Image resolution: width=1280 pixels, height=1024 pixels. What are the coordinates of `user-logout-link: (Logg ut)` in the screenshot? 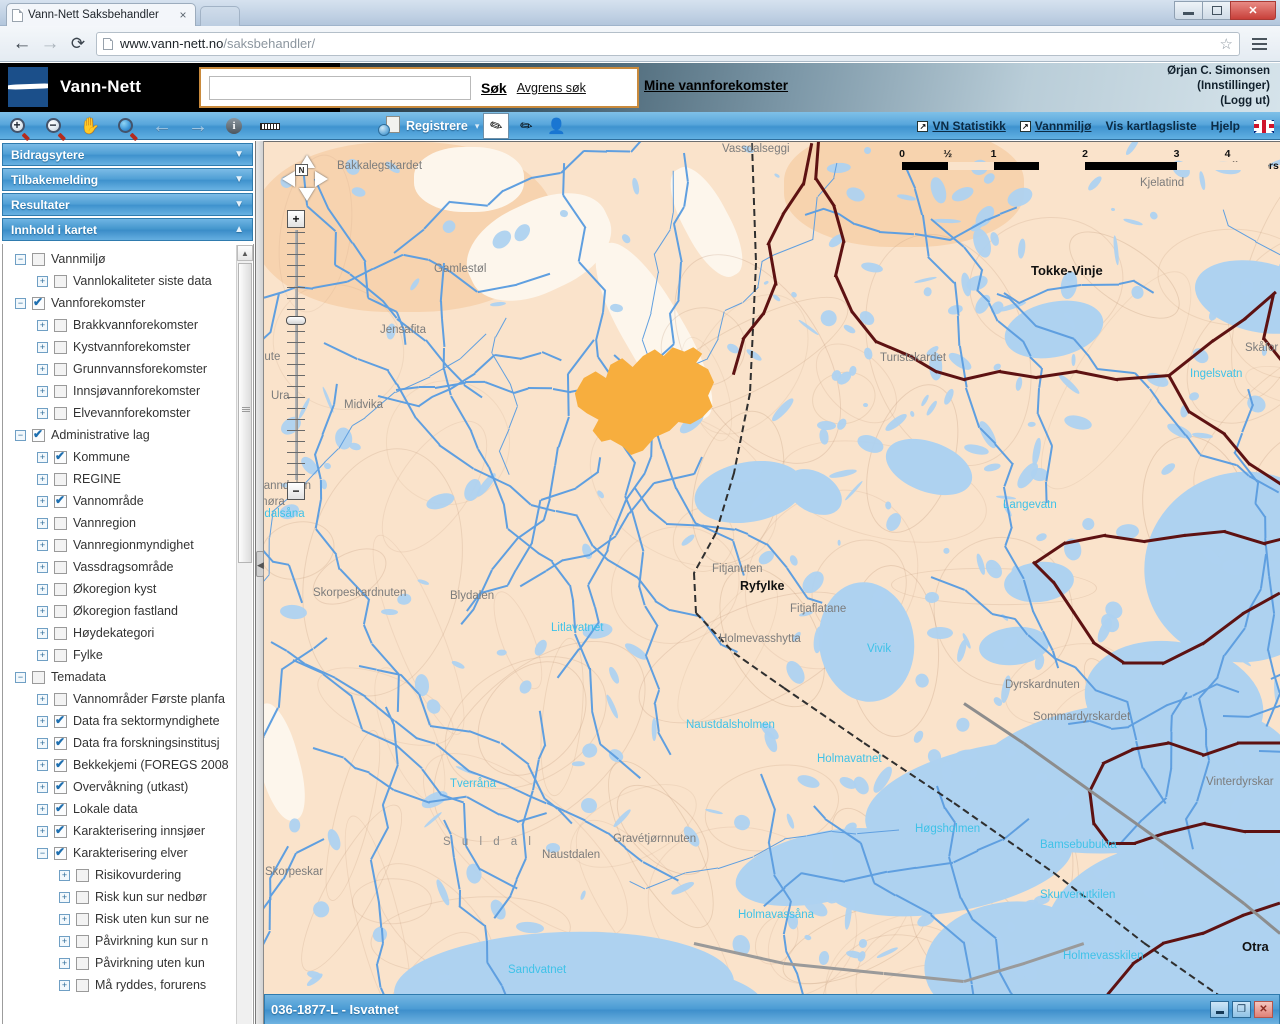 It's located at (1218, 101).